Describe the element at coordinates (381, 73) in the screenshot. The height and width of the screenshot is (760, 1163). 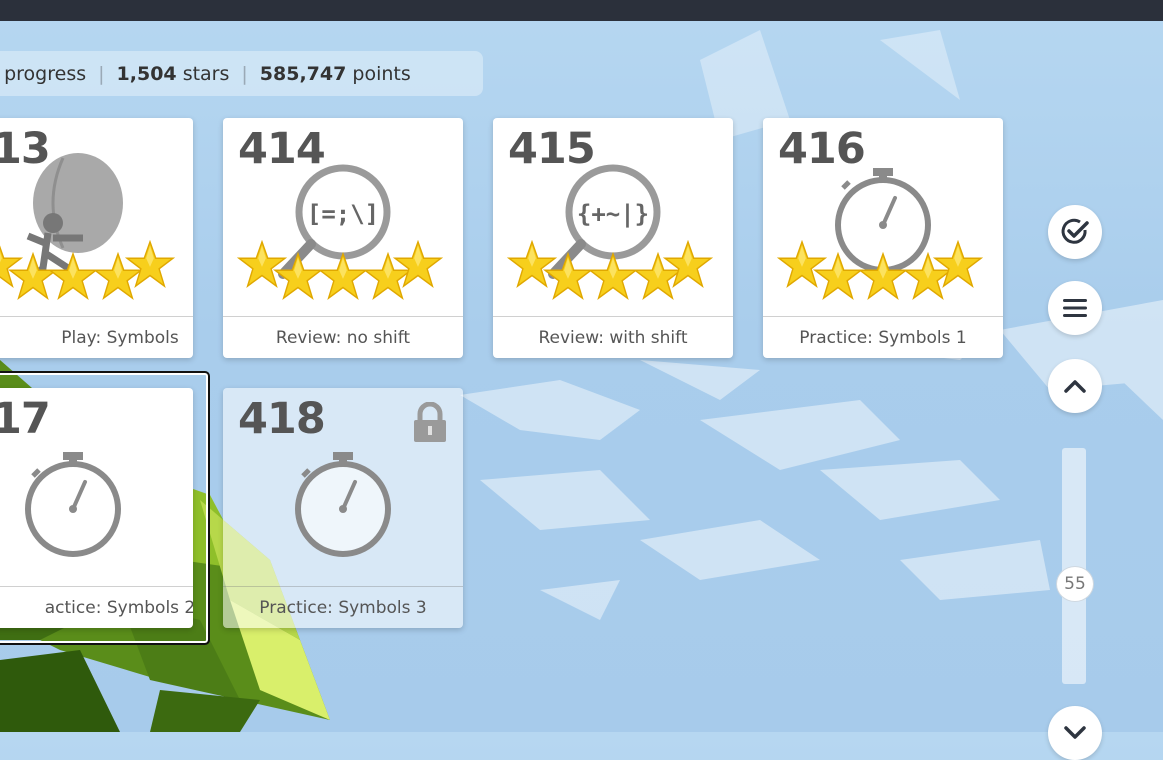
I see `points-label: points` at that location.